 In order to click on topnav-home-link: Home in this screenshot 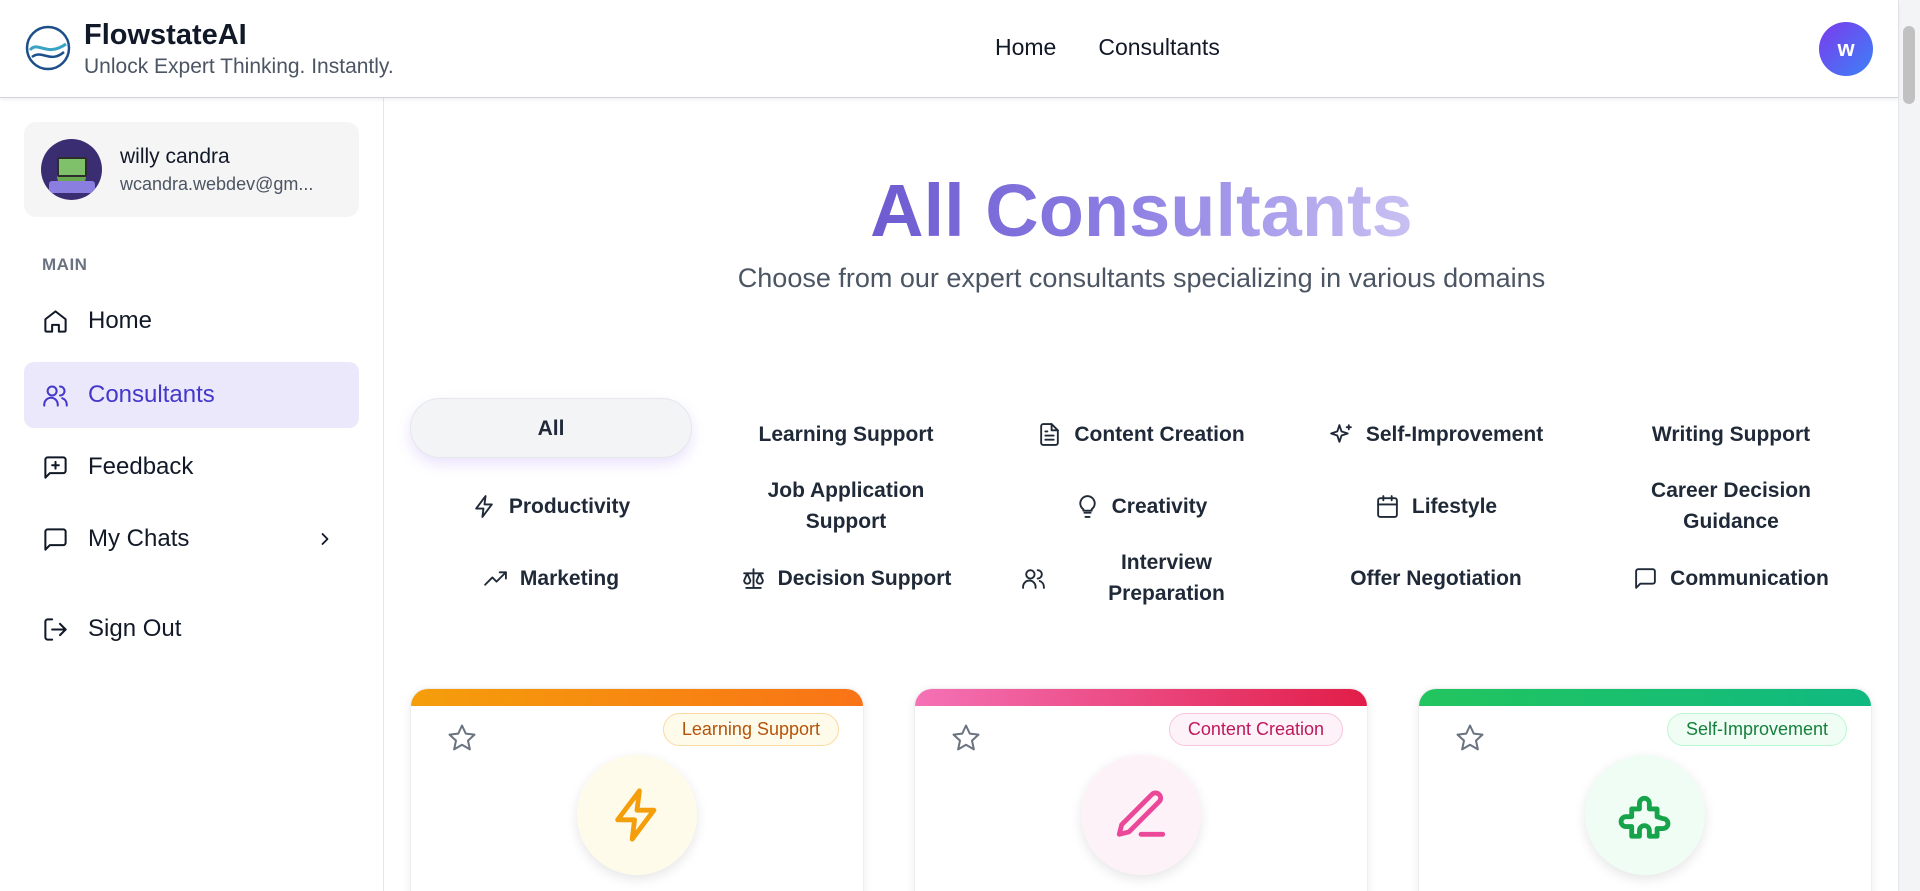, I will do `click(1025, 47)`.